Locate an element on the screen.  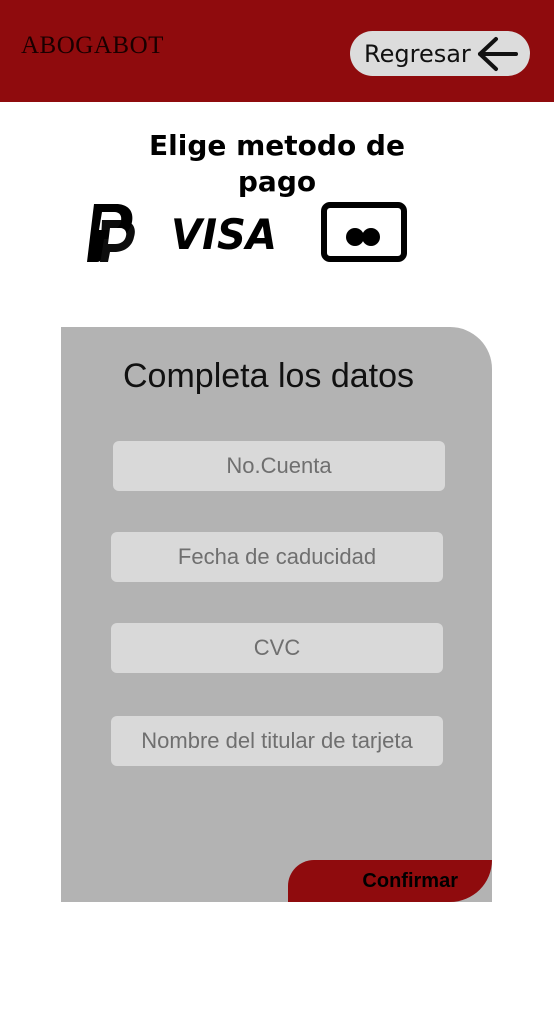
top-bar: ABOGABOT Regresar is located at coordinates (277, 51).